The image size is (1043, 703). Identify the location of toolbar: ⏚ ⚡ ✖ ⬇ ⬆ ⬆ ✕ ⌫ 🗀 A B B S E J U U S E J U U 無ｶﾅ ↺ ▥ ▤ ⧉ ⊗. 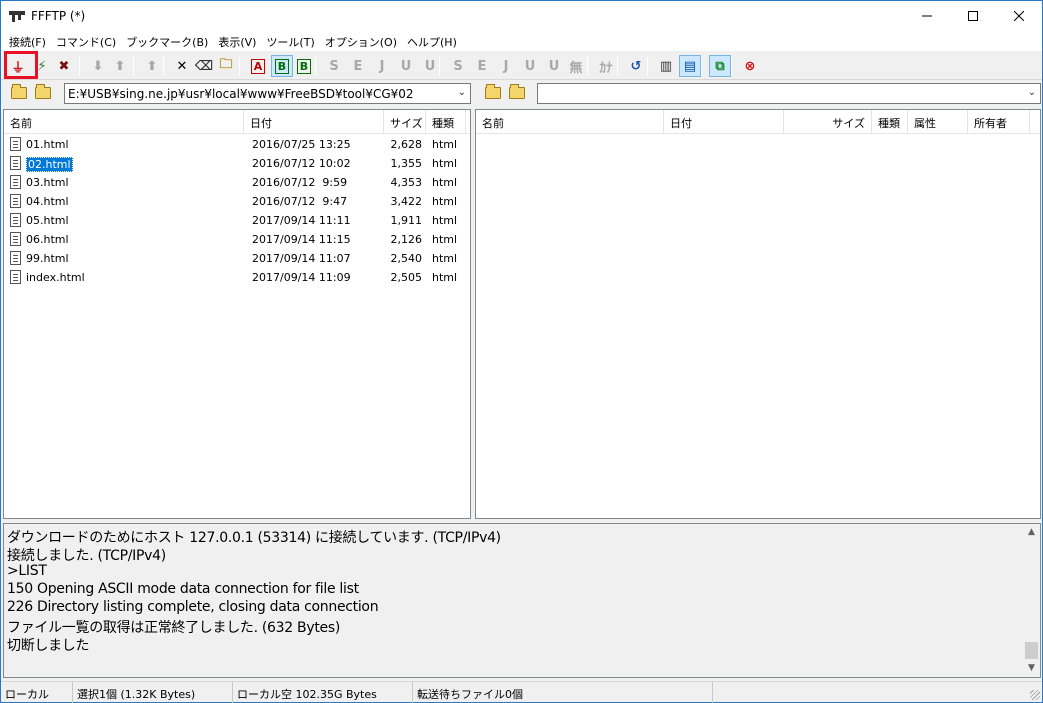
(521, 66).